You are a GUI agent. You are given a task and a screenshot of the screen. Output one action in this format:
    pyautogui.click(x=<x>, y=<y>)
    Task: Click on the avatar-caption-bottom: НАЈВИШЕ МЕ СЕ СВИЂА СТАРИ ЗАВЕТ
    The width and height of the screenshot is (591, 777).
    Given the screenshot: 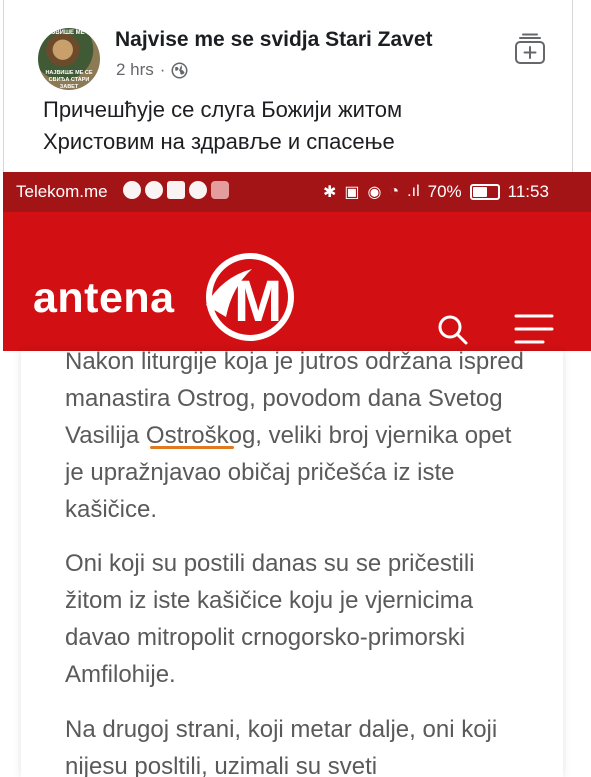 What is the action you would take?
    pyautogui.click(x=69, y=80)
    